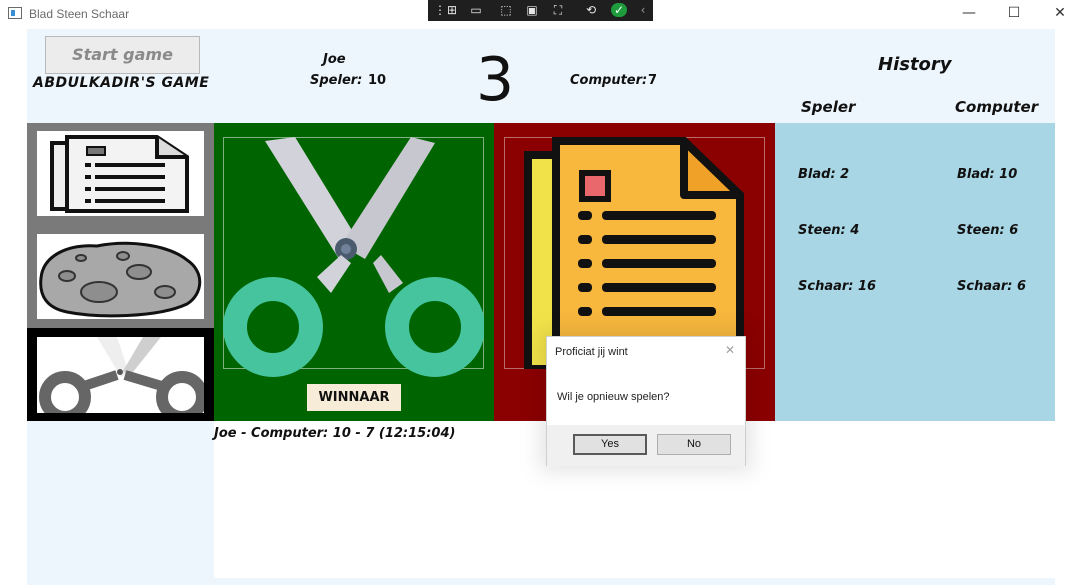 The image size is (1082, 585). I want to click on dialog-title: Proficiat jij wint, so click(591, 352).